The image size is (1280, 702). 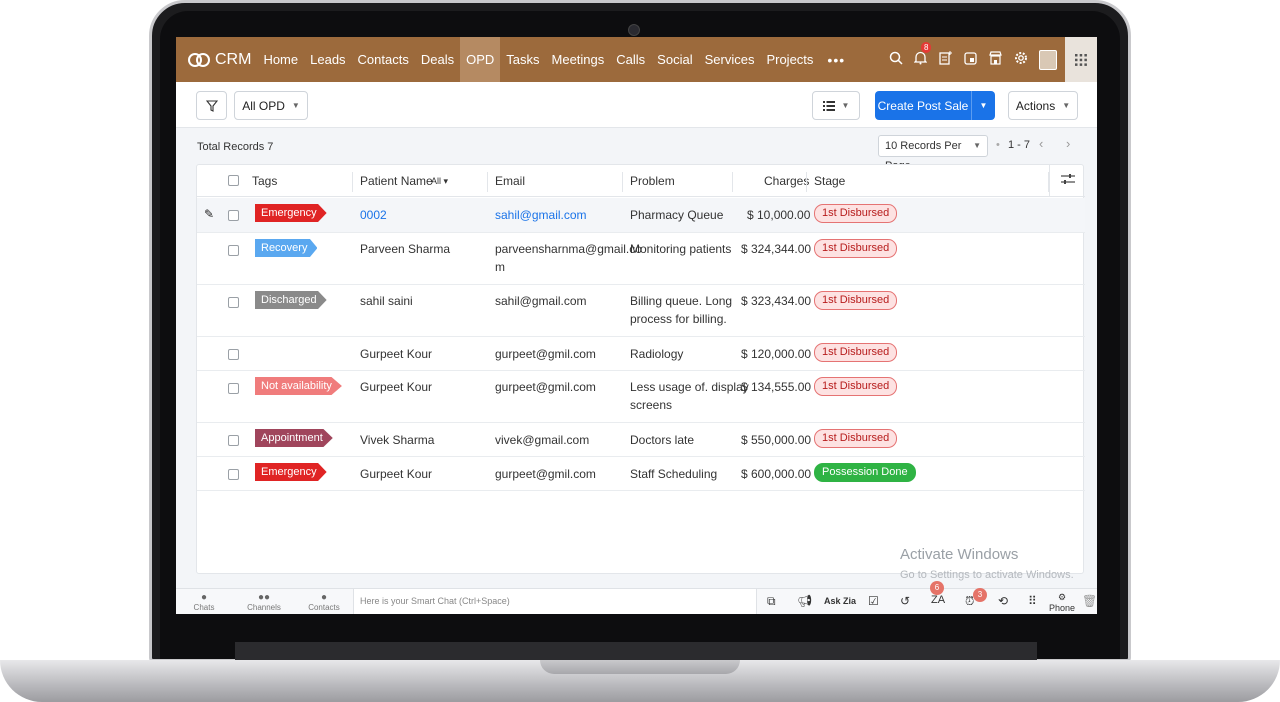 What do you see at coordinates (829, 181) in the screenshot?
I see `header-stage: Stage` at bounding box center [829, 181].